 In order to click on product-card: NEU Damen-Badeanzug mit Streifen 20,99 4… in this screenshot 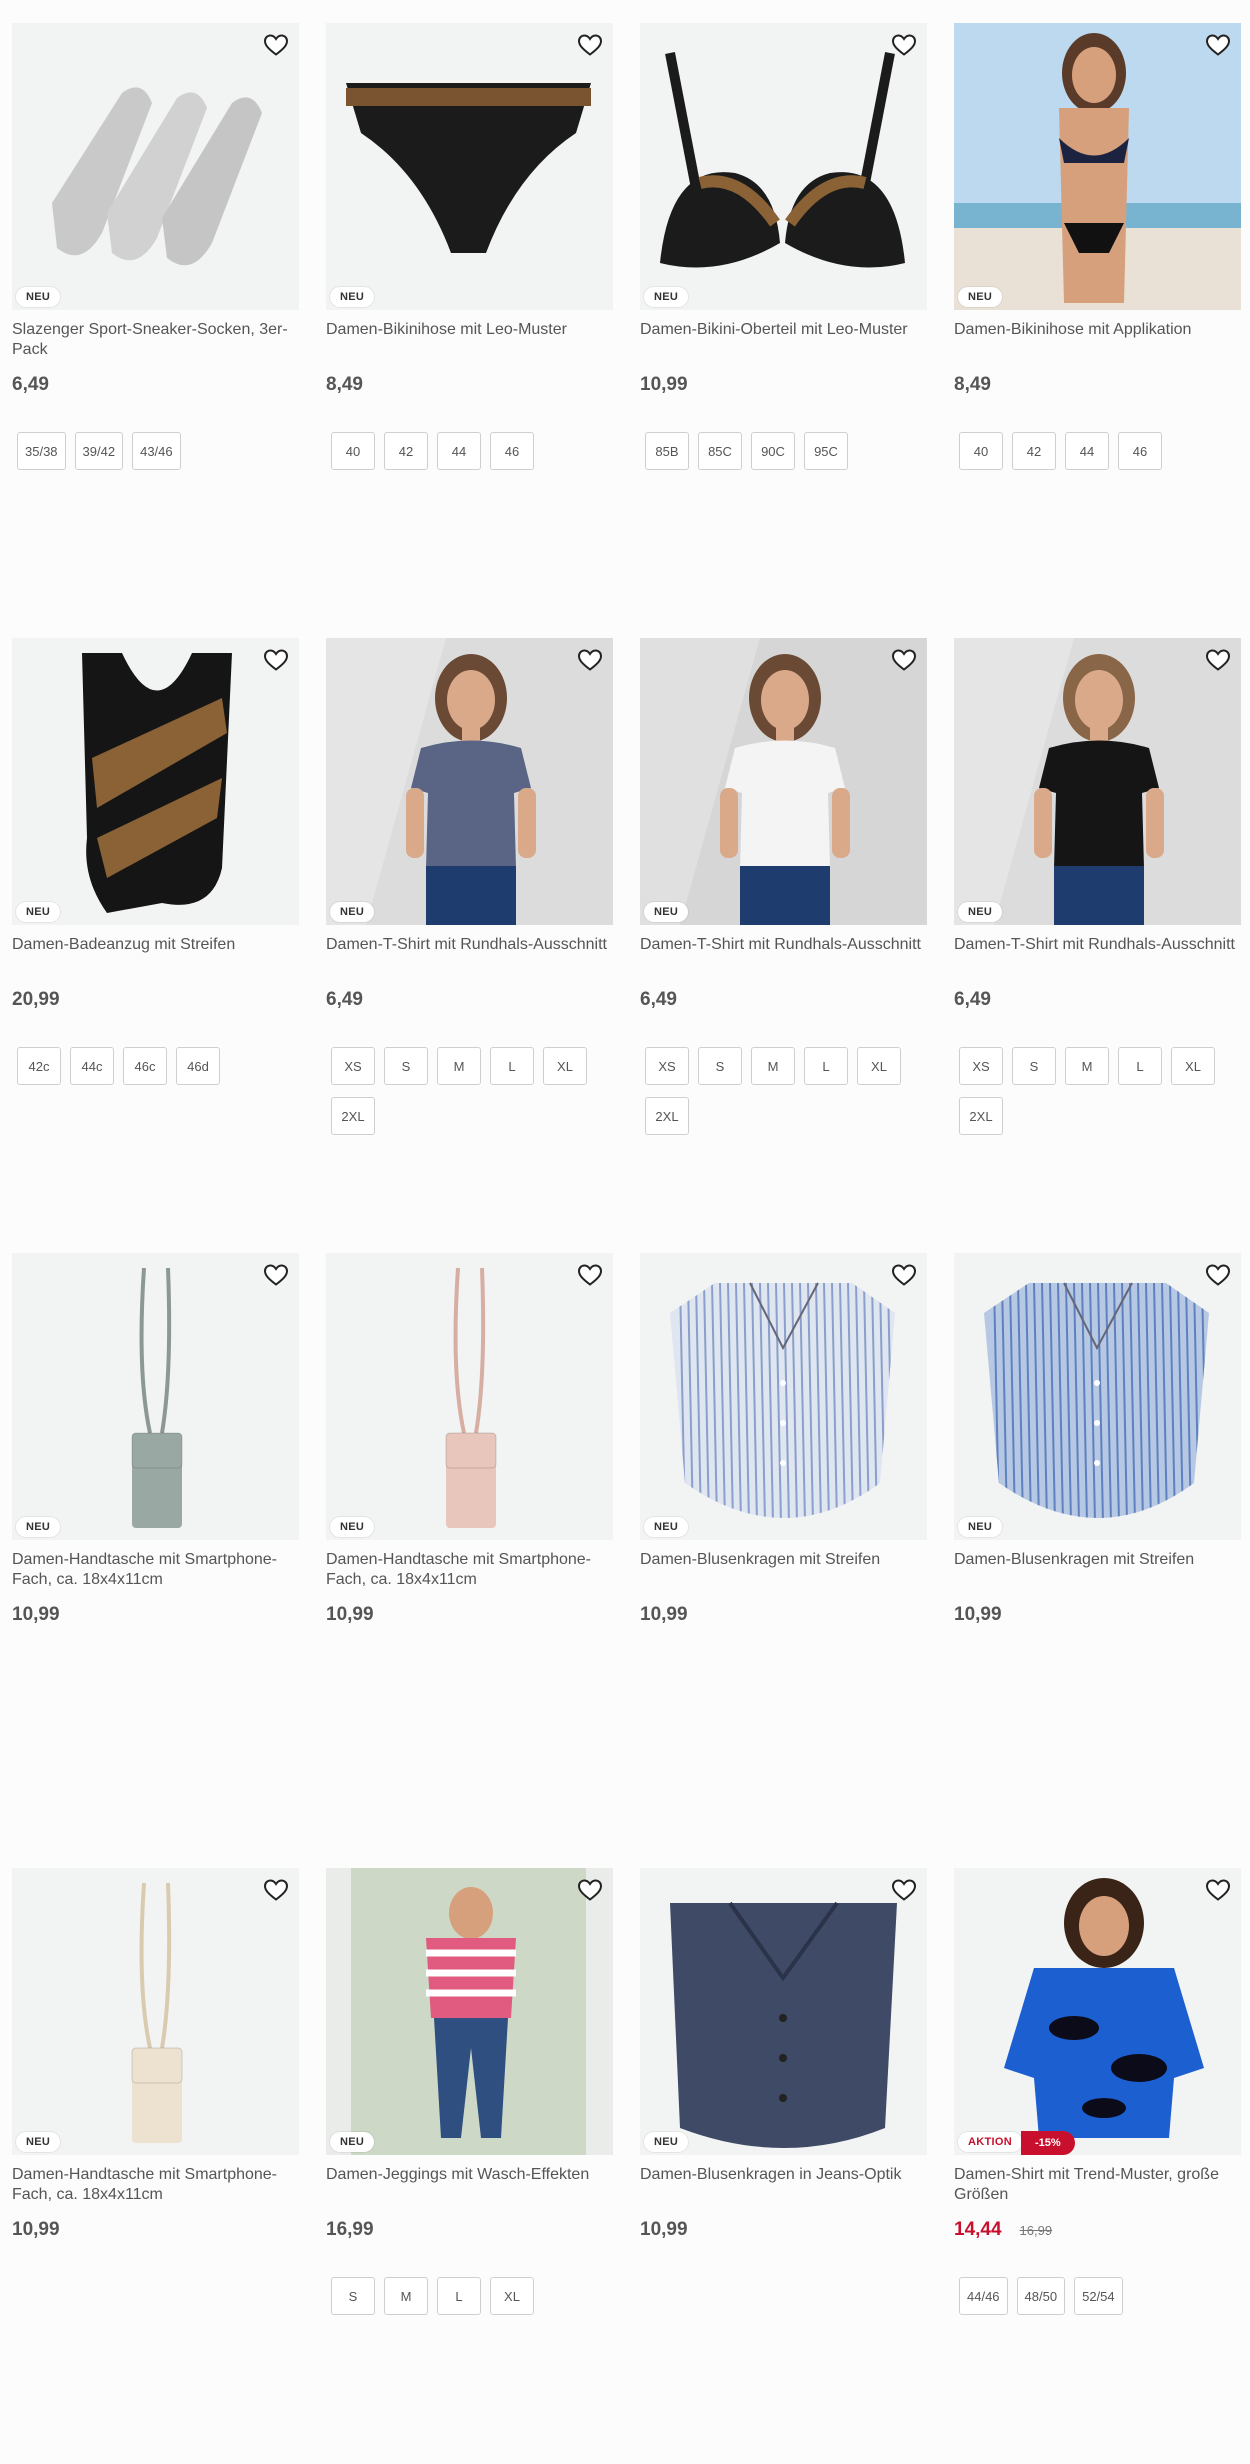, I will do `click(155, 861)`.